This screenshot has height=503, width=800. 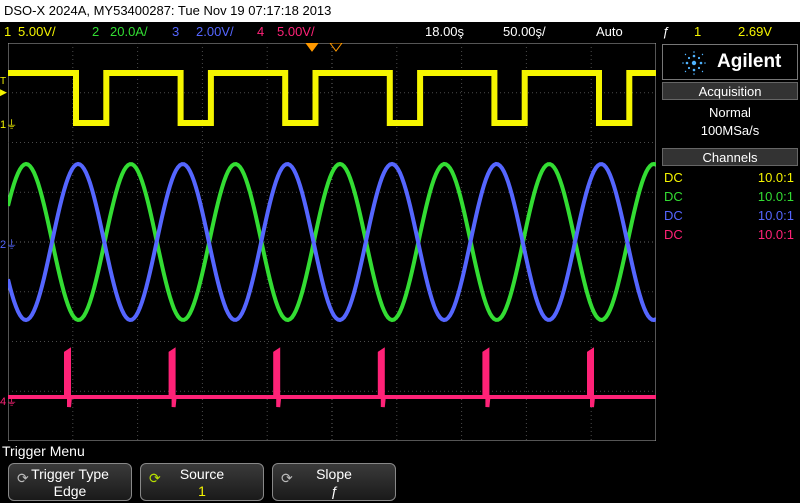 I want to click on trigger-arrow-icon: ▶, so click(x=3, y=92).